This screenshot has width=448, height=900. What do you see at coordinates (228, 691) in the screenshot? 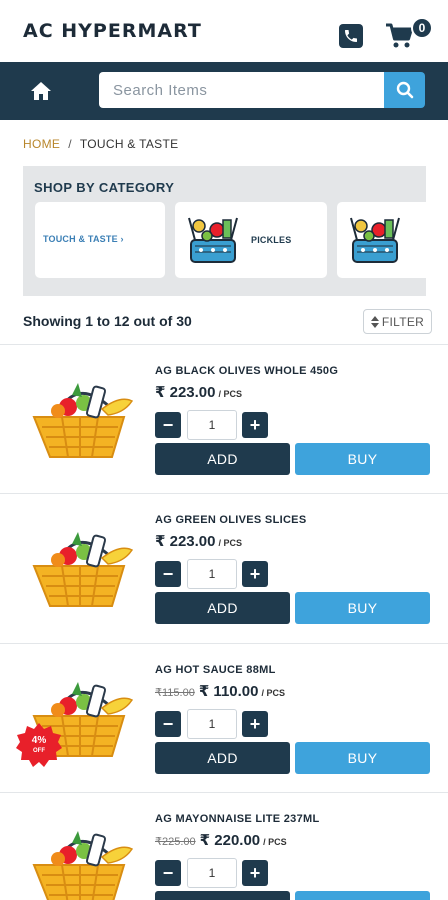
I see `product-price: ₹ 110.00` at bounding box center [228, 691].